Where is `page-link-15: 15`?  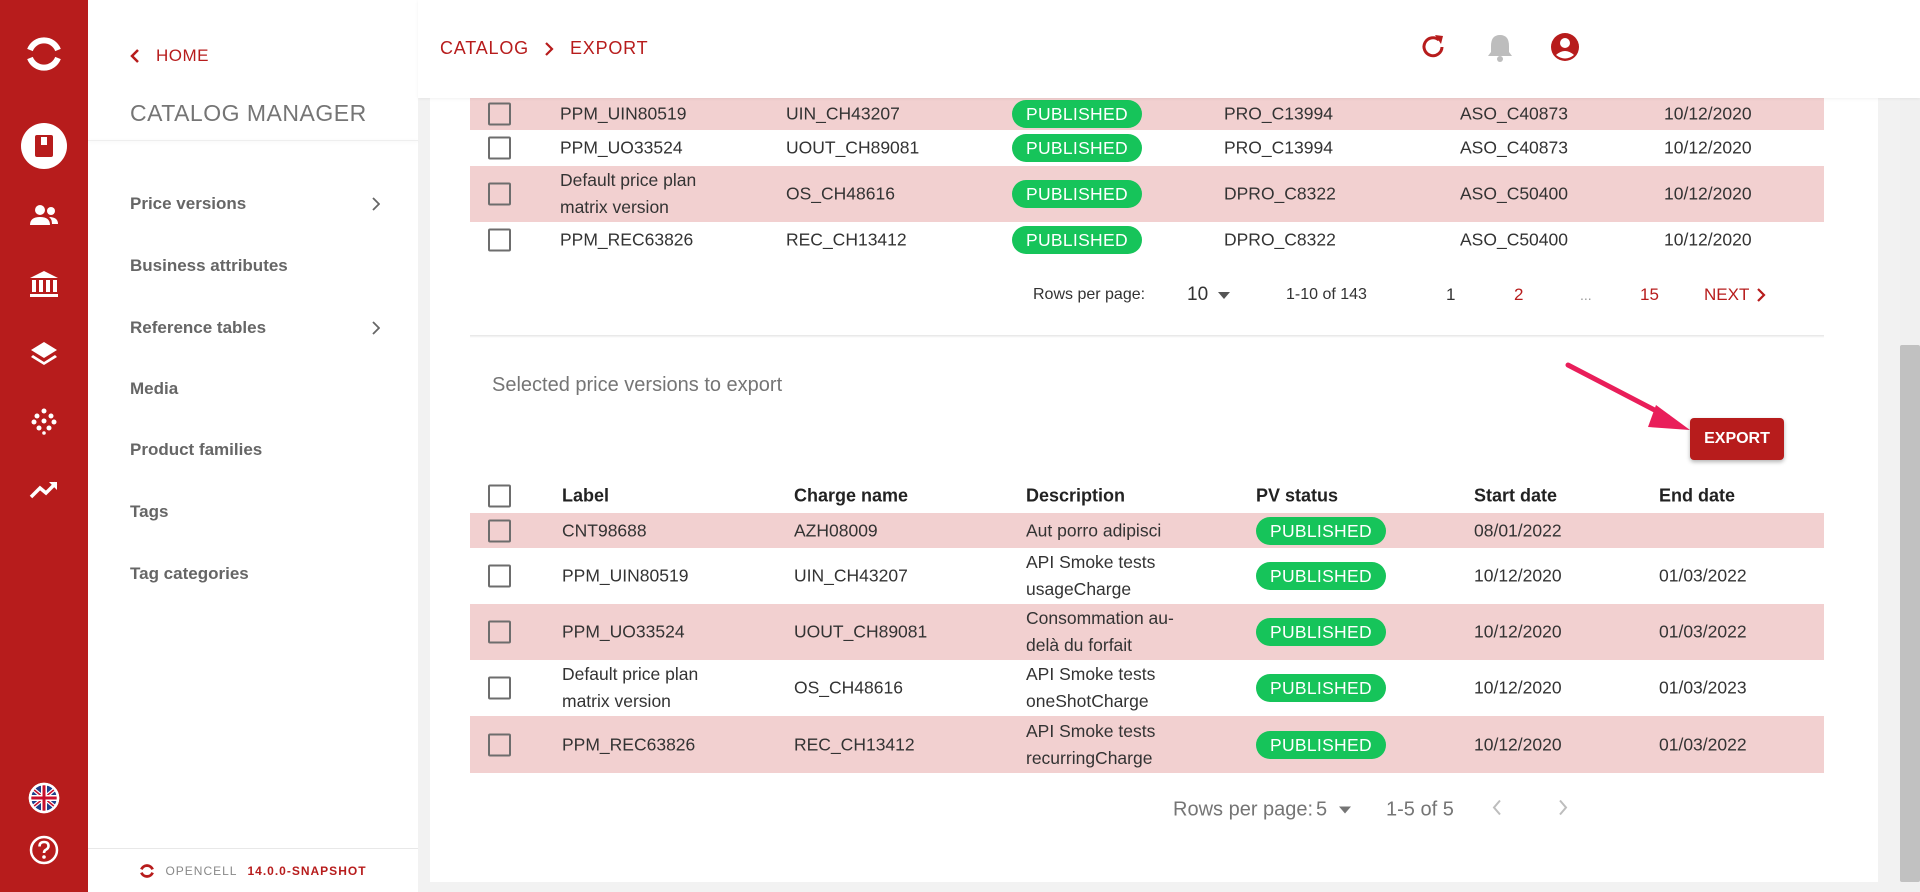 page-link-15: 15 is located at coordinates (1649, 295).